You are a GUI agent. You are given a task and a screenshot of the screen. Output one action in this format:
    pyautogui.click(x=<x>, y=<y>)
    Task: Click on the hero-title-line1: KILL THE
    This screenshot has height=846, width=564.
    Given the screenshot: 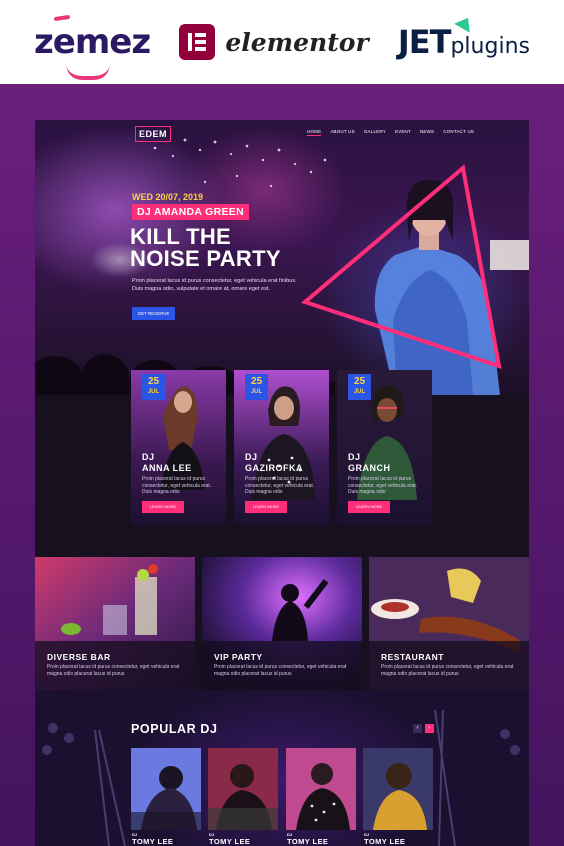 What is the action you would take?
    pyautogui.click(x=180, y=236)
    